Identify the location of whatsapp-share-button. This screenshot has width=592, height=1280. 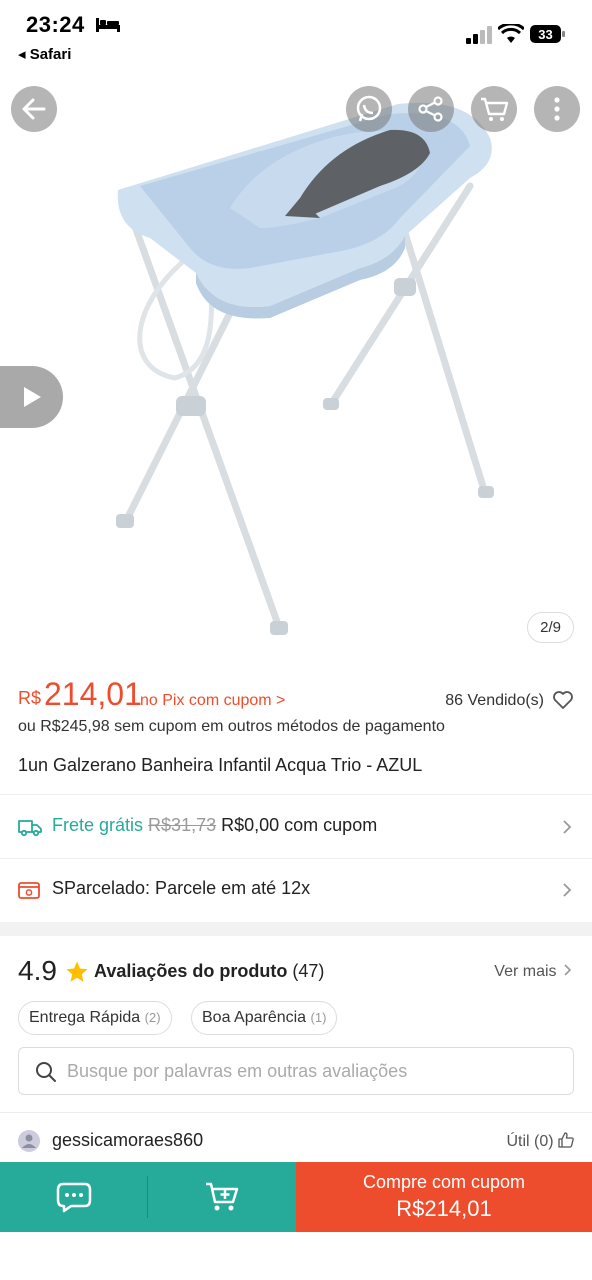
(369, 109).